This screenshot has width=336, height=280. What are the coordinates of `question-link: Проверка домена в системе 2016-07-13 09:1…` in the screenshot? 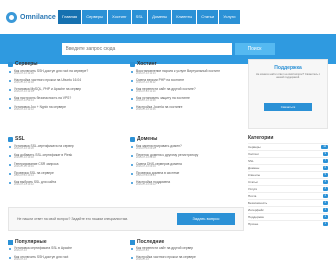 It's located at (187, 175).